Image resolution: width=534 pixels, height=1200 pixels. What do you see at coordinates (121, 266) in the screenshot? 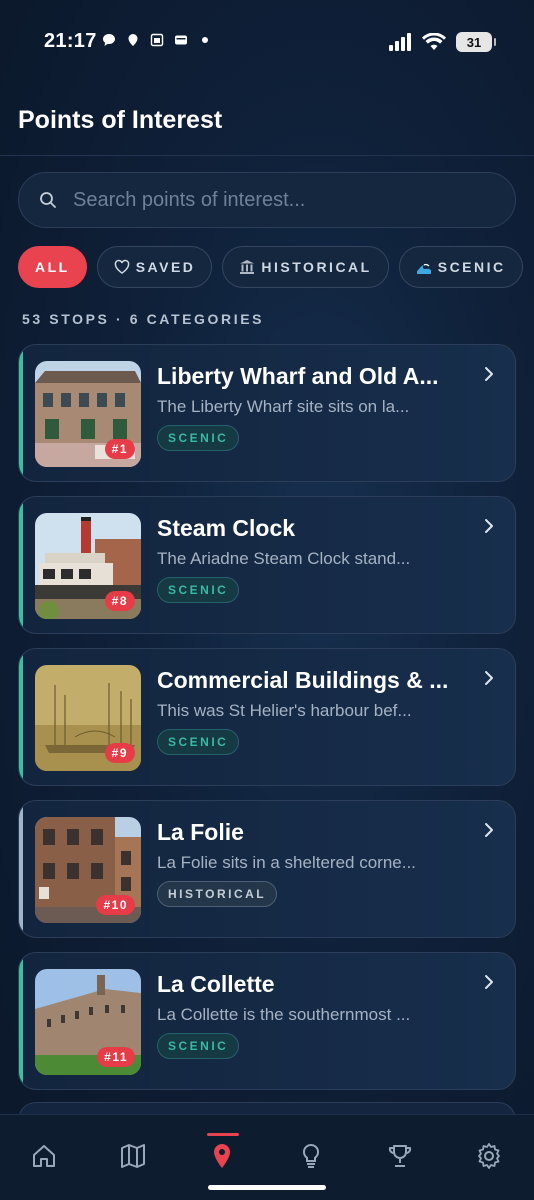
I see `heart-icon` at bounding box center [121, 266].